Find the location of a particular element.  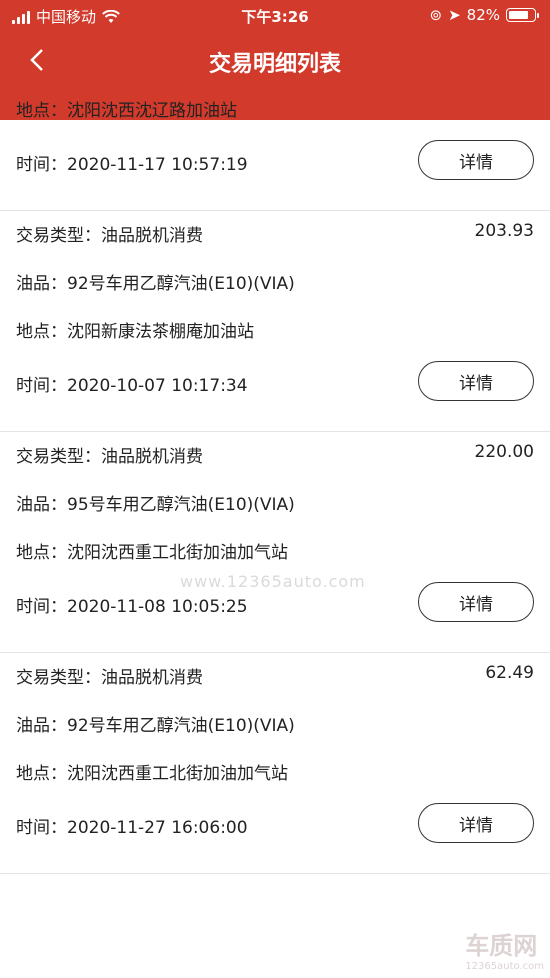

transaction-location: 地点：沈阳新康法茶棚庵加油站 is located at coordinates (135, 329).